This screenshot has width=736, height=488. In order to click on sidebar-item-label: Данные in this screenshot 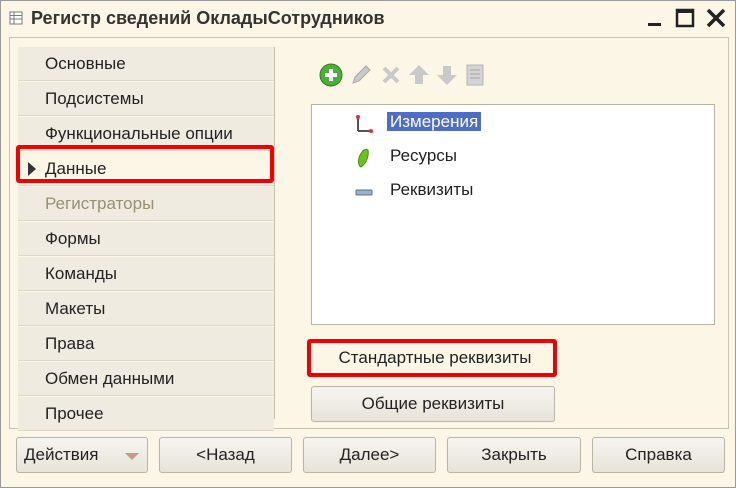, I will do `click(76, 168)`.